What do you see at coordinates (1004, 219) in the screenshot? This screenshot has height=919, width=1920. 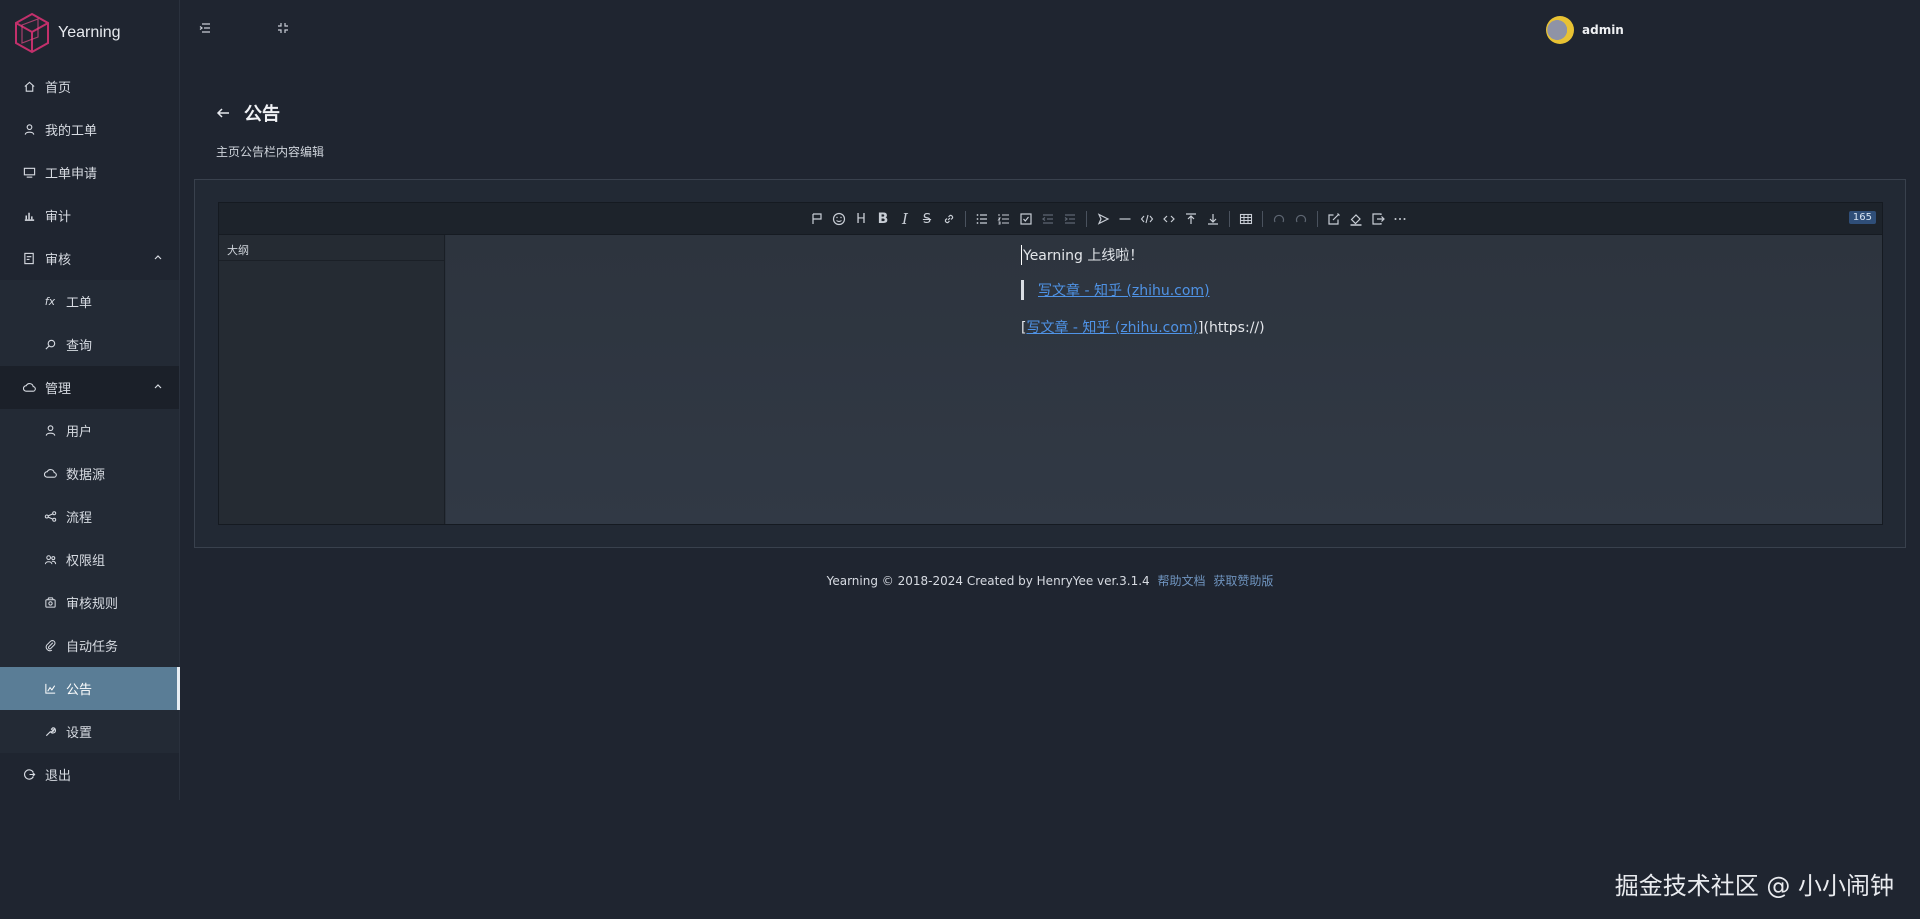 I see `ordered-list-icon` at bounding box center [1004, 219].